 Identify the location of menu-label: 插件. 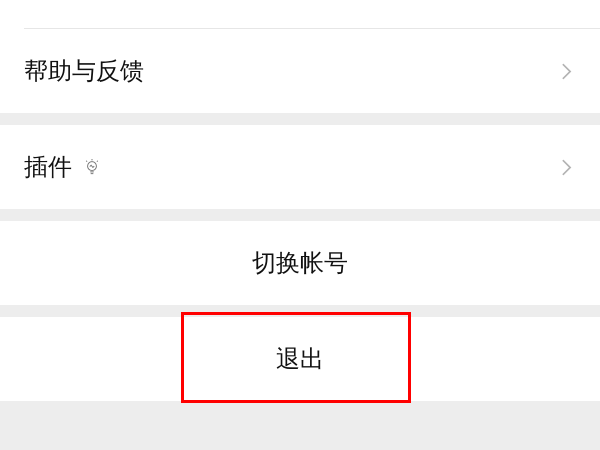
(48, 167).